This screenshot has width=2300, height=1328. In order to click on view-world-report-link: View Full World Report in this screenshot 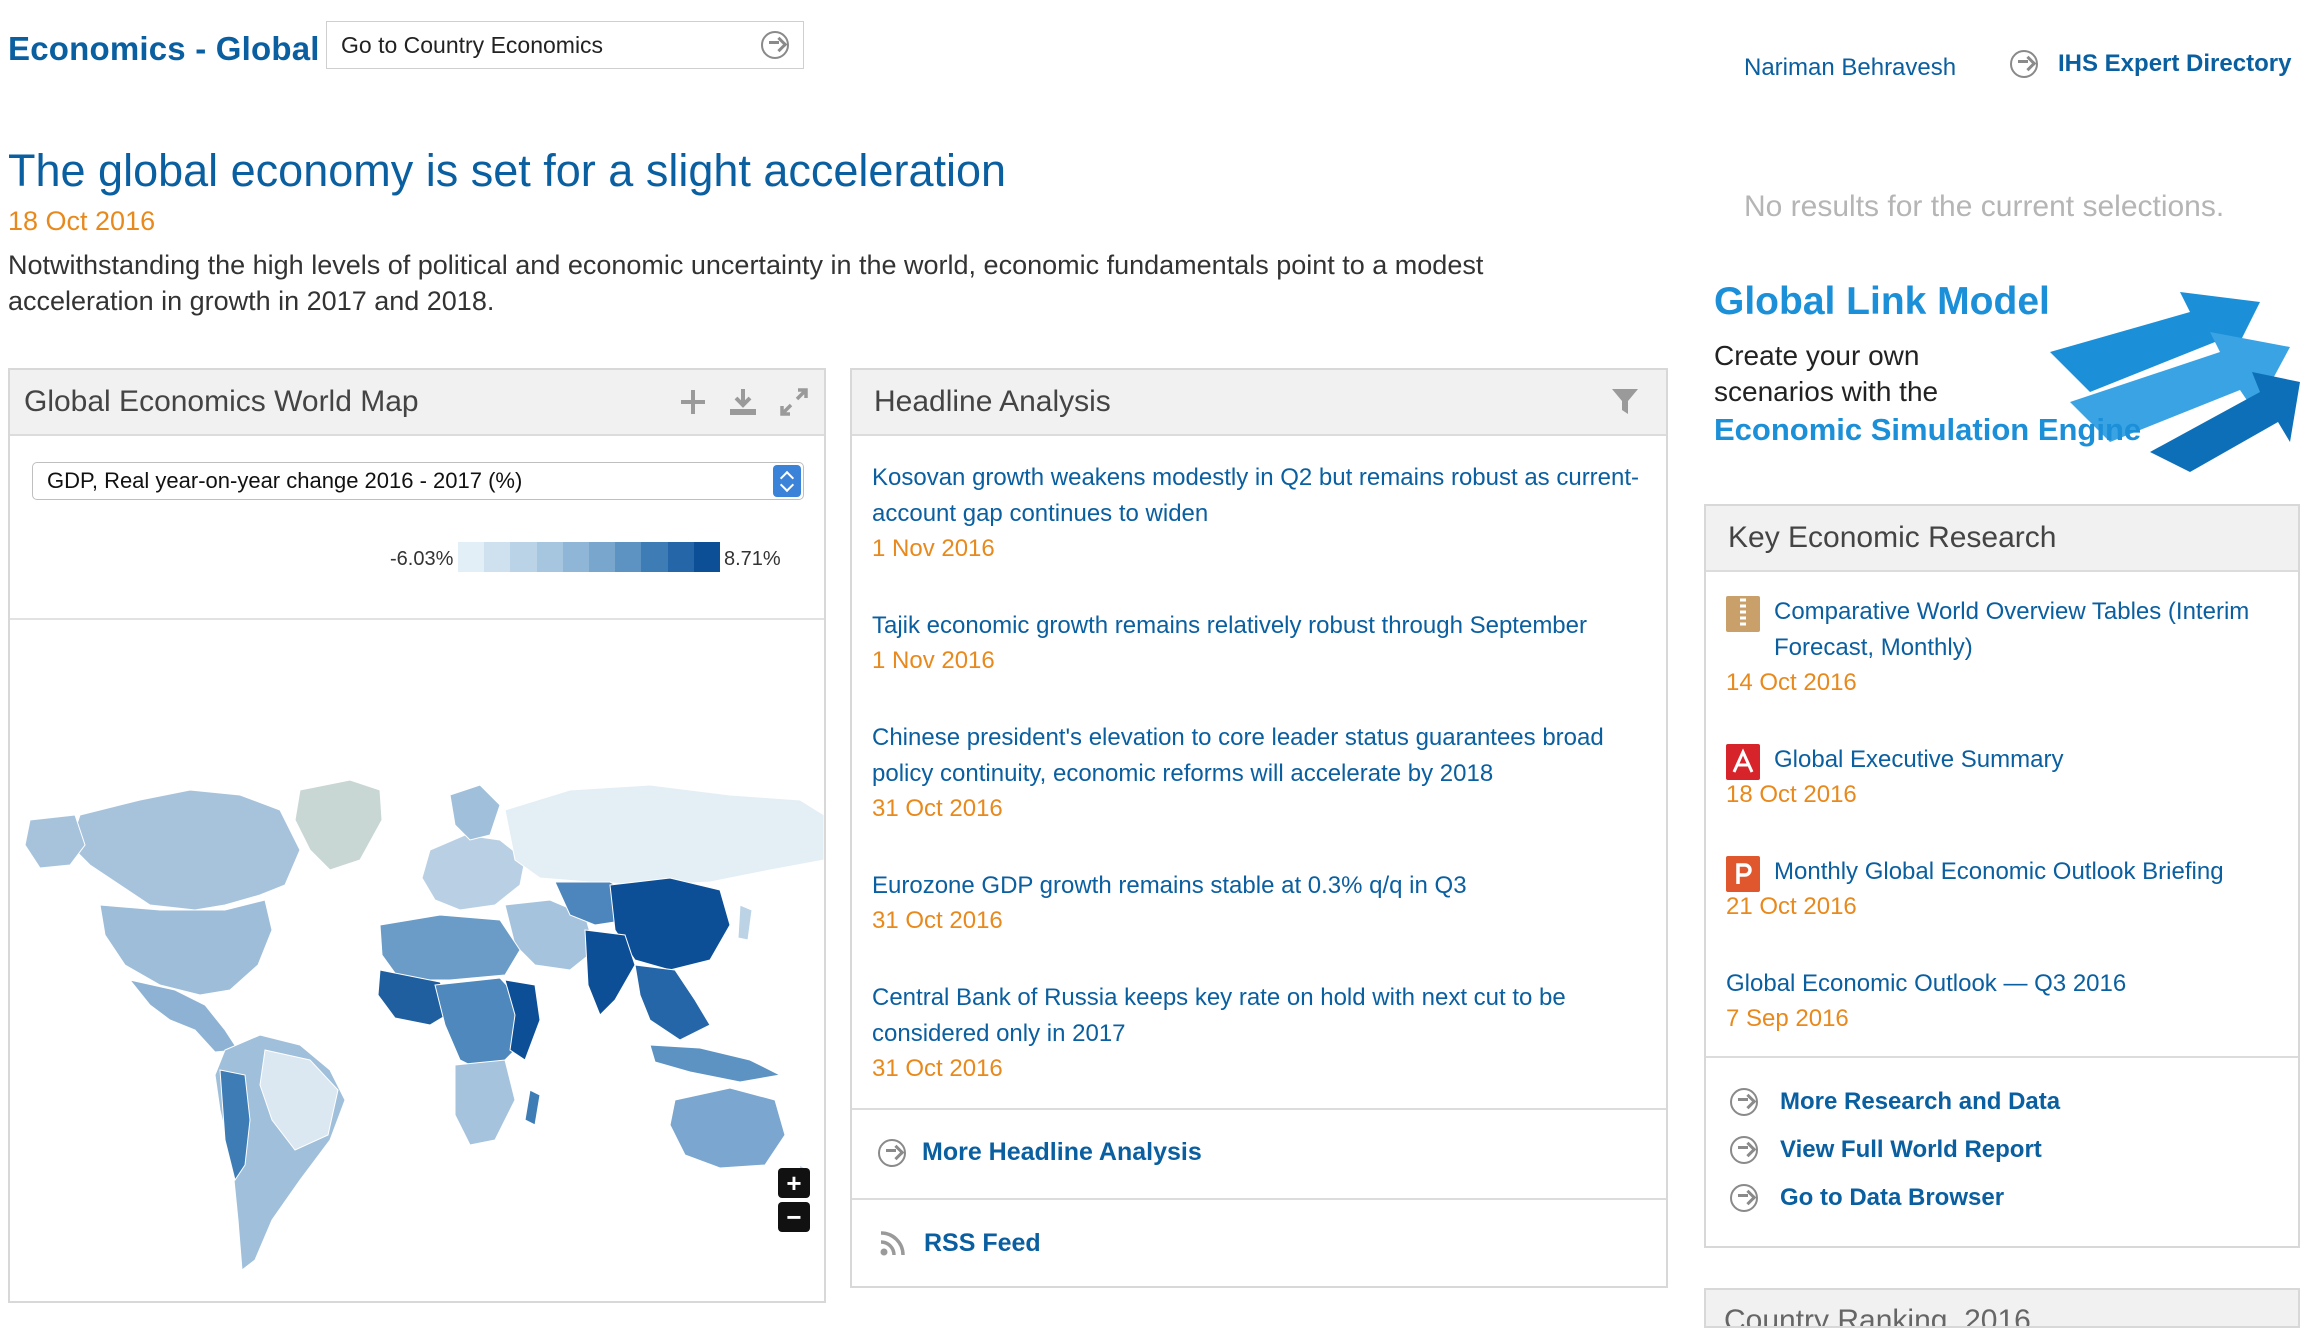, I will do `click(1886, 1150)`.